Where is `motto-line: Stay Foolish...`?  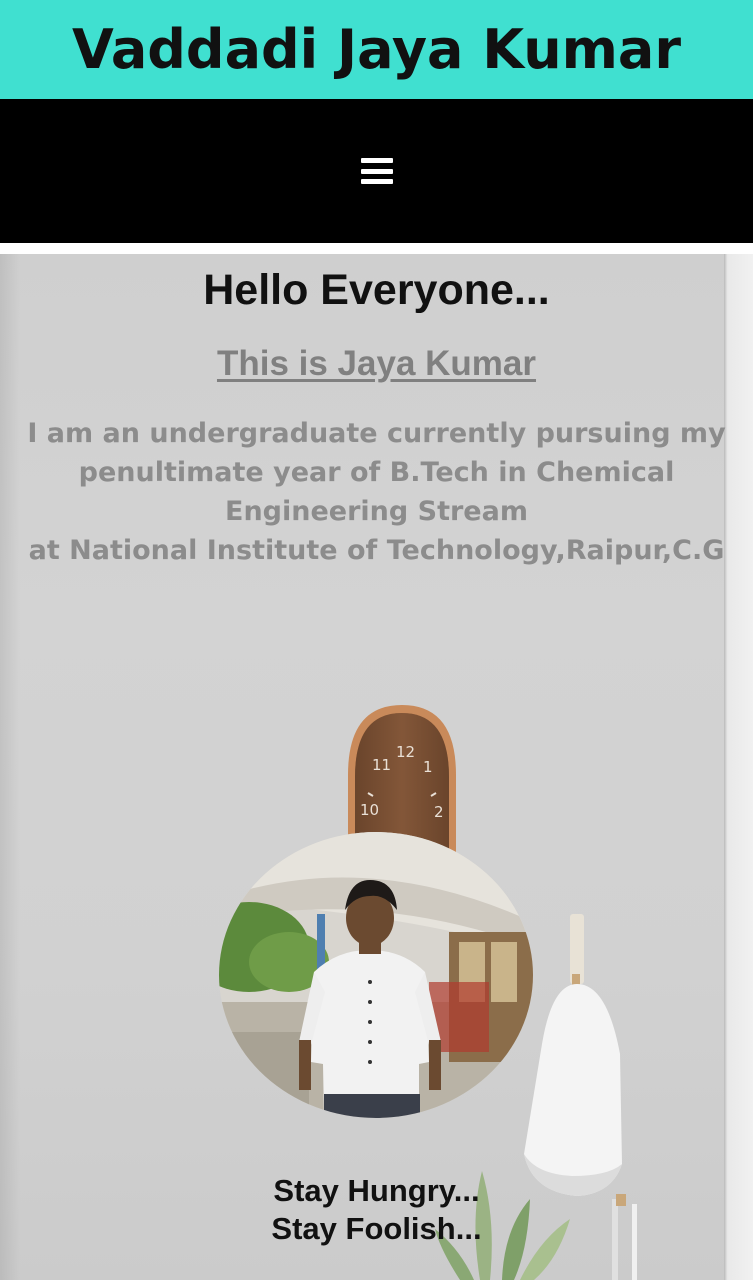 motto-line: Stay Foolish... is located at coordinates (376, 1228).